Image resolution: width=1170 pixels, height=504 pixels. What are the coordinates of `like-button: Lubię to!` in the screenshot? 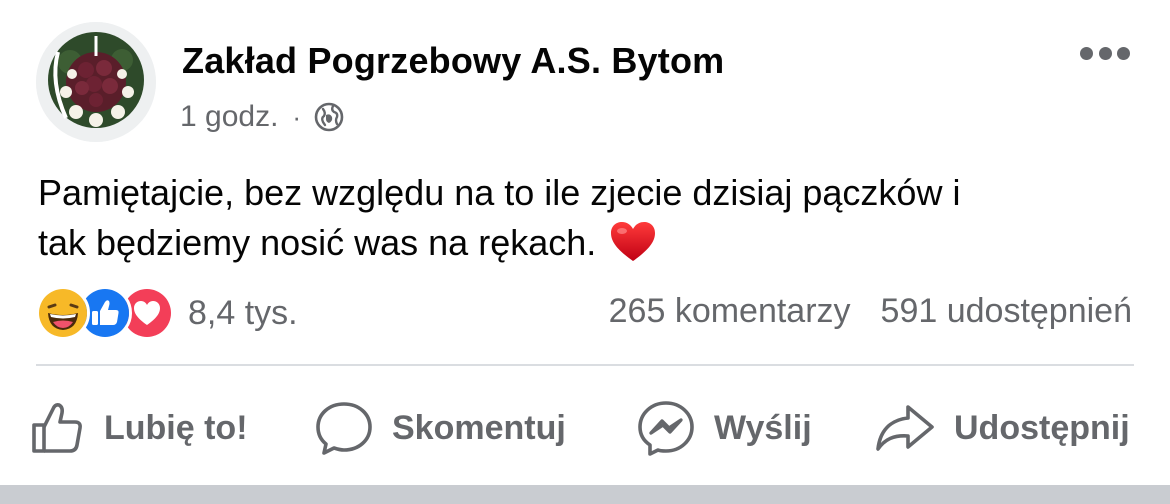 It's located at (138, 428).